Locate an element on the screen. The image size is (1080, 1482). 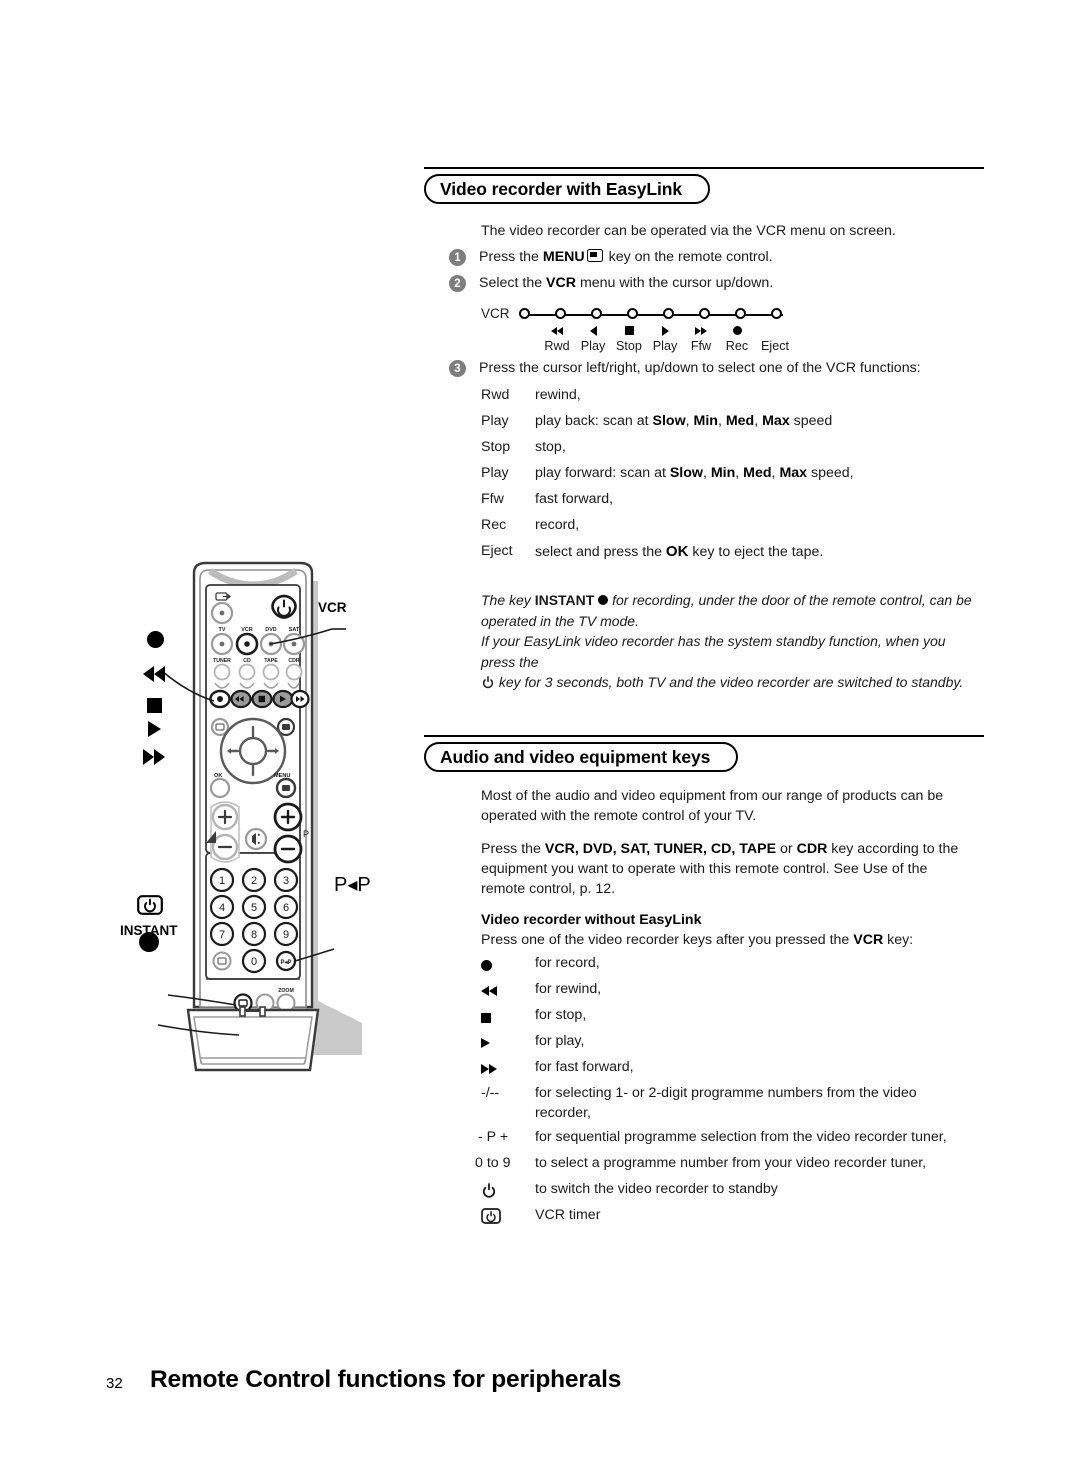
vcr-caption-ffw: Ffw is located at coordinates (701, 346).